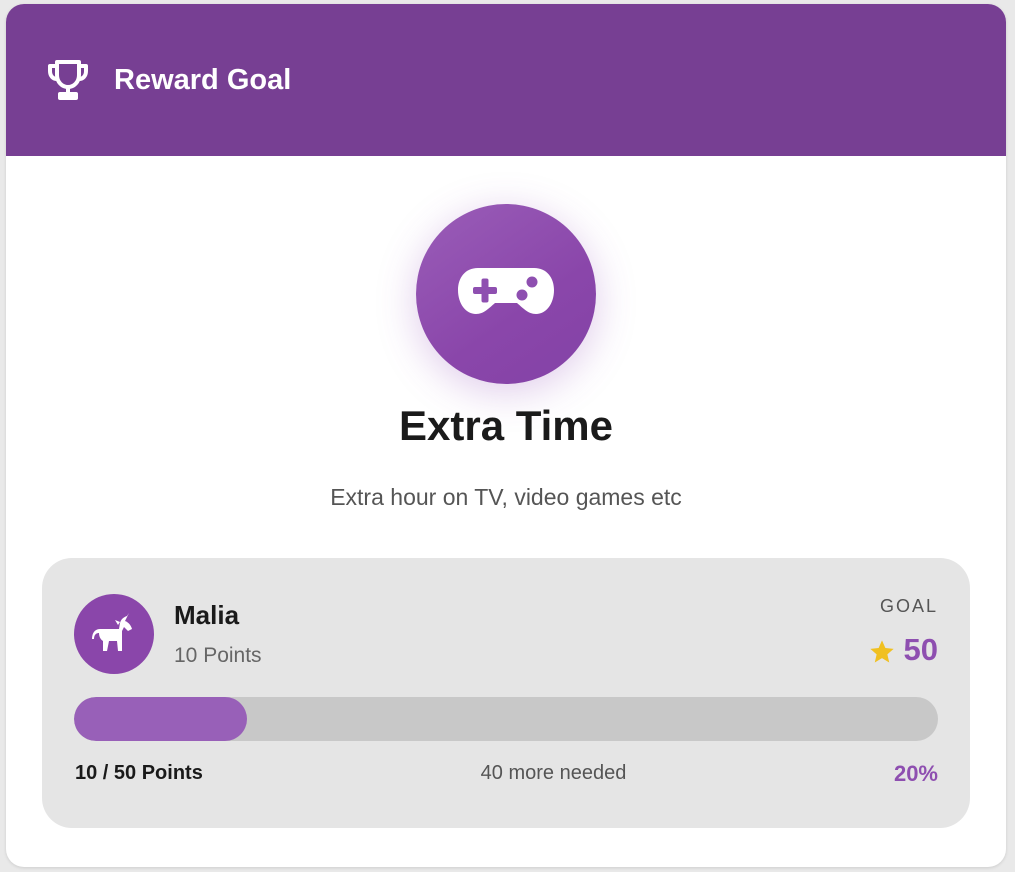  What do you see at coordinates (506, 425) in the screenshot?
I see `reward-title: Extra Time` at bounding box center [506, 425].